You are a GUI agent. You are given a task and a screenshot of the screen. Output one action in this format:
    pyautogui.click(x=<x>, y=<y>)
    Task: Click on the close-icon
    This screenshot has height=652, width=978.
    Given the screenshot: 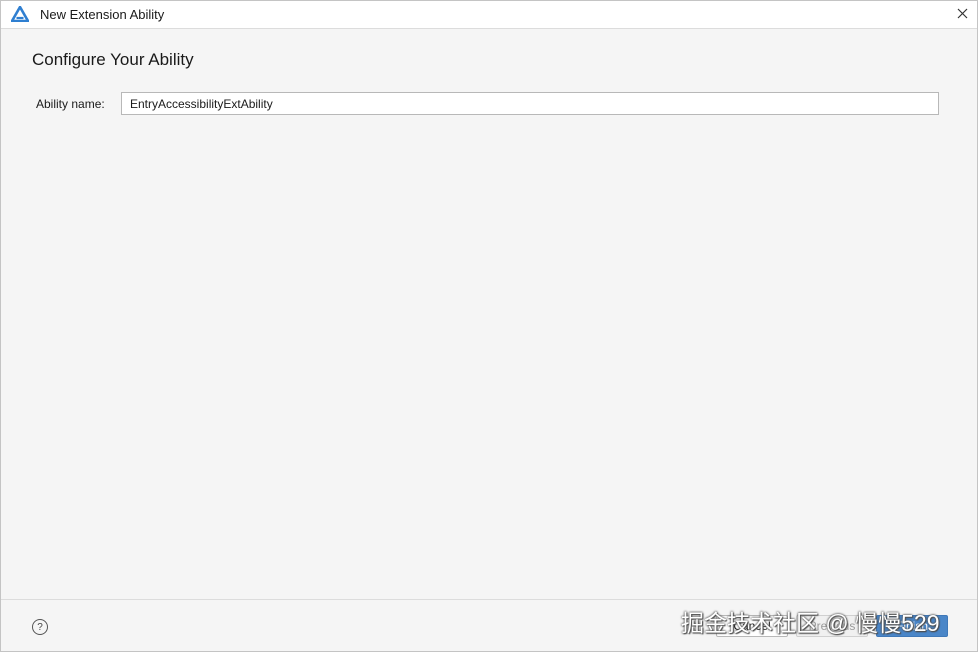 What is the action you would take?
    pyautogui.click(x=962, y=15)
    